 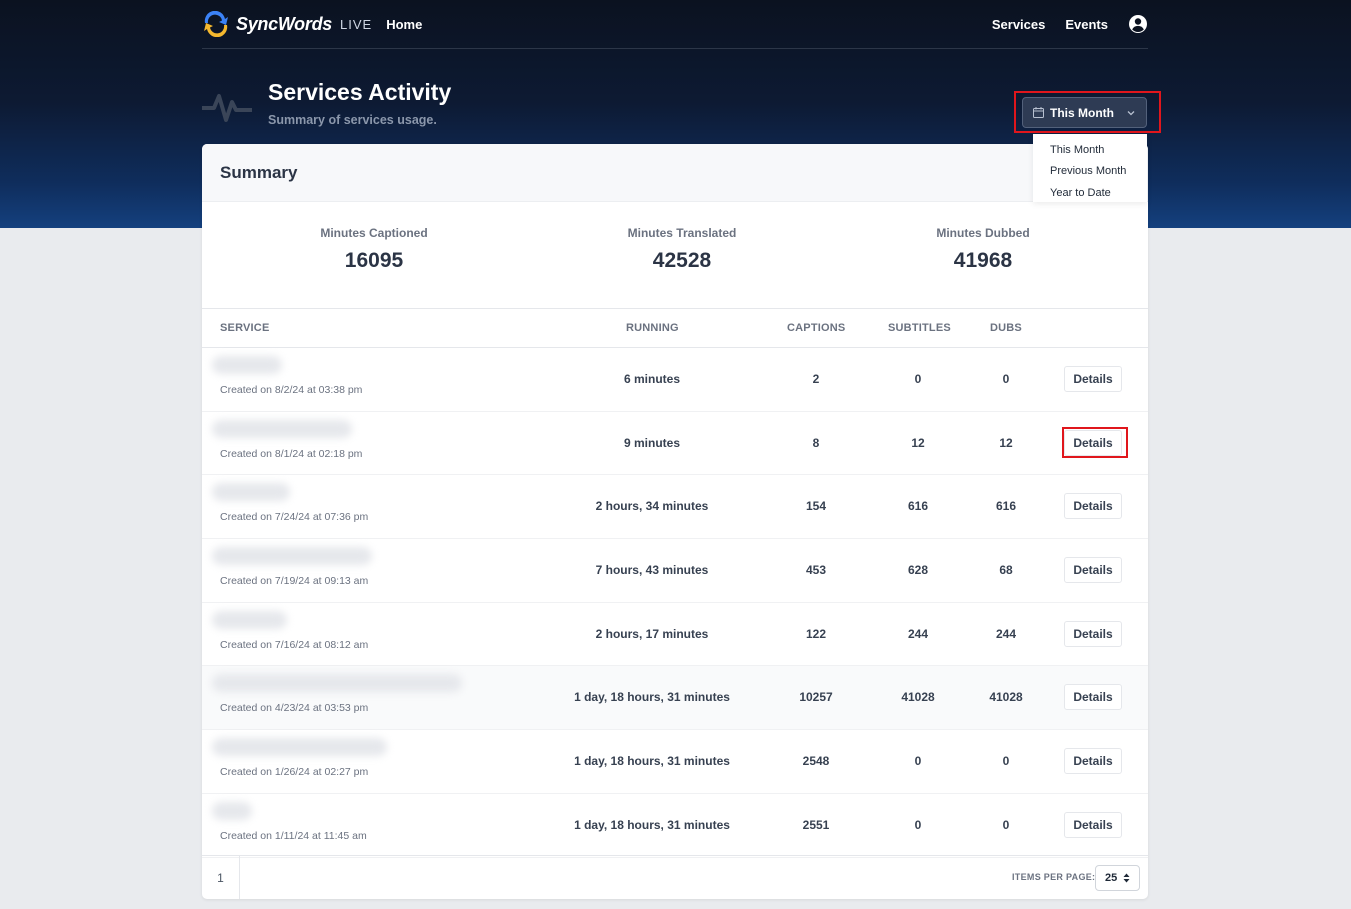 What do you see at coordinates (284, 23) in the screenshot?
I see `brand-name: SyncWords` at bounding box center [284, 23].